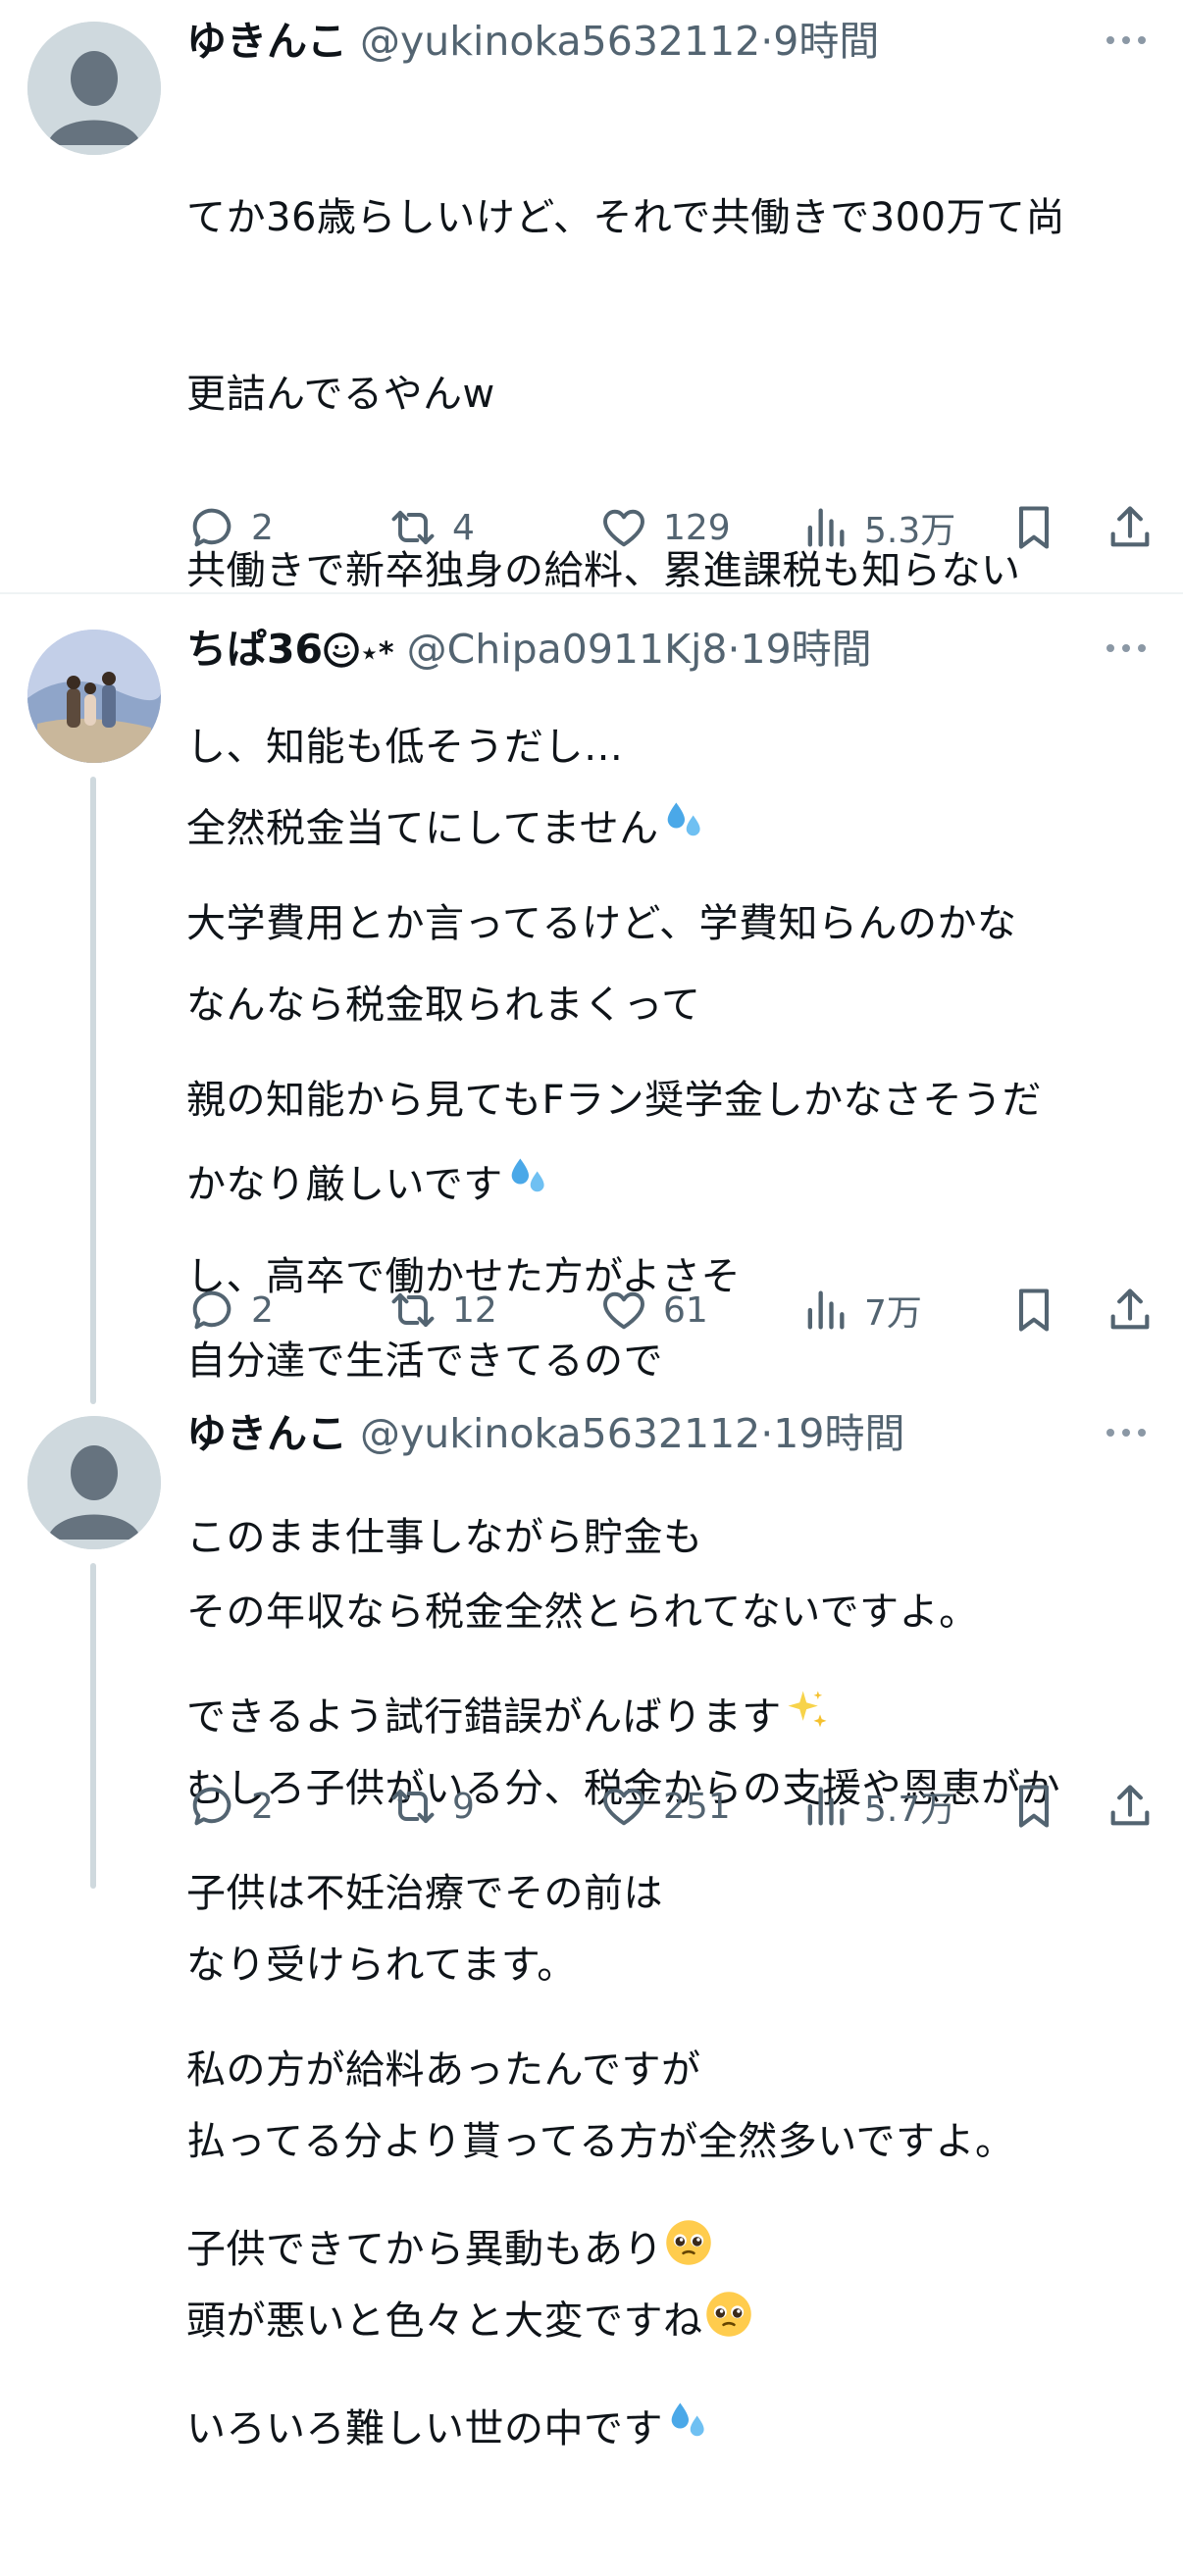 This screenshot has width=1183, height=2576. Describe the element at coordinates (475, 1310) in the screenshot. I see `repost-count: 12` at that location.